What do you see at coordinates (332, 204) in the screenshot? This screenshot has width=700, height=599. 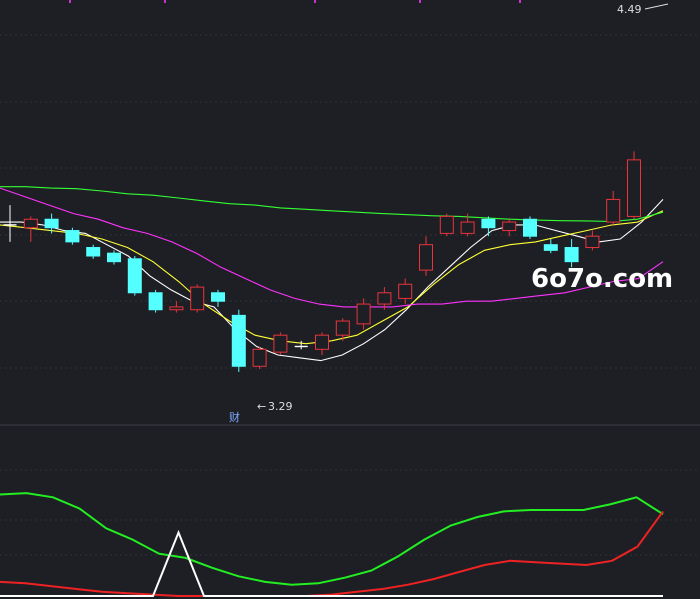 I see `ma-line-ma60` at bounding box center [332, 204].